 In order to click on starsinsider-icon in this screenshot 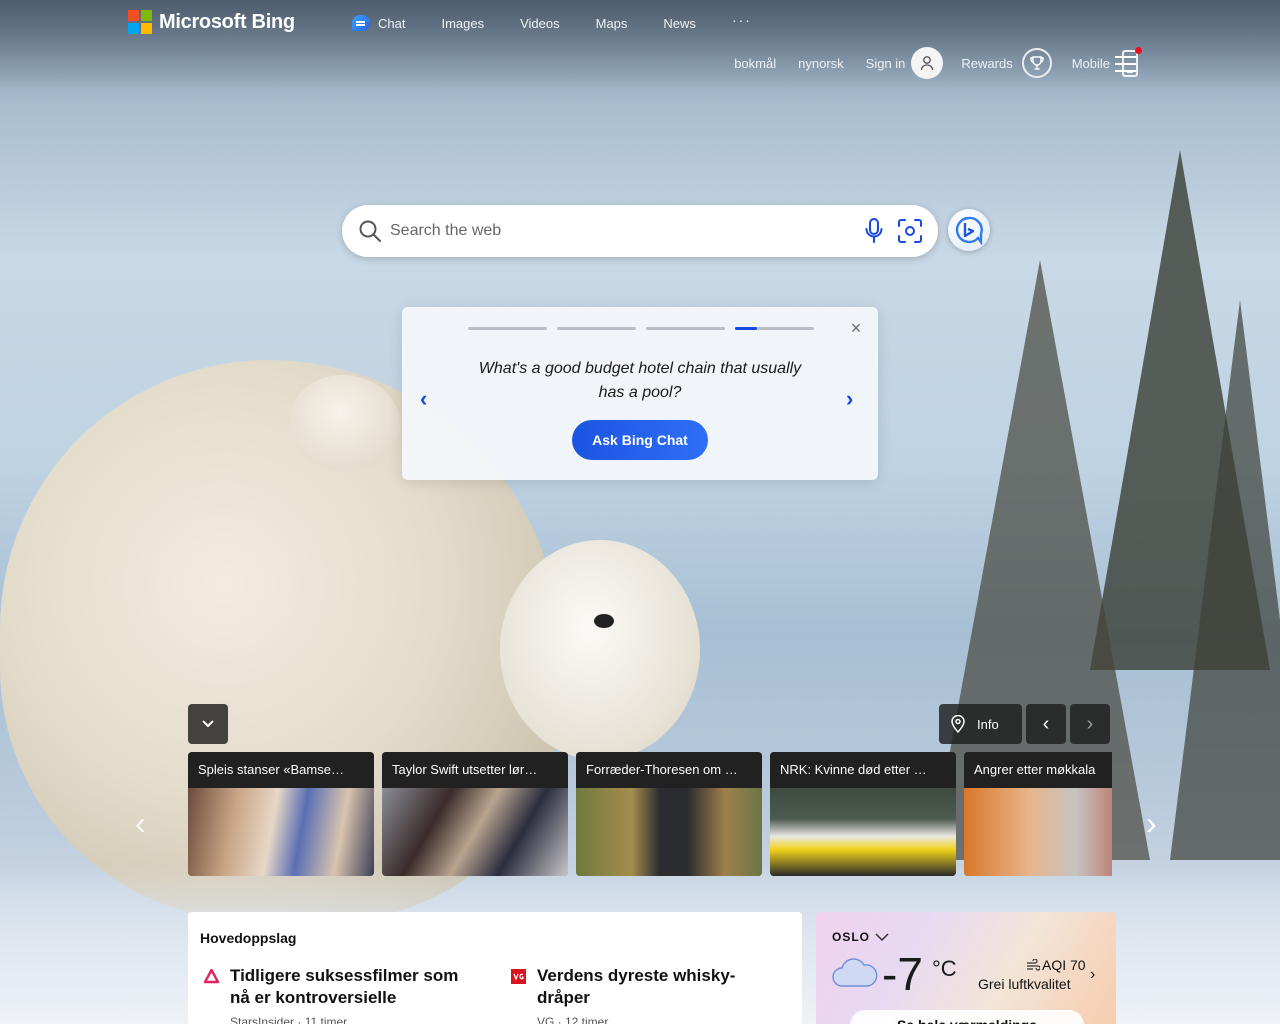, I will do `click(211, 976)`.